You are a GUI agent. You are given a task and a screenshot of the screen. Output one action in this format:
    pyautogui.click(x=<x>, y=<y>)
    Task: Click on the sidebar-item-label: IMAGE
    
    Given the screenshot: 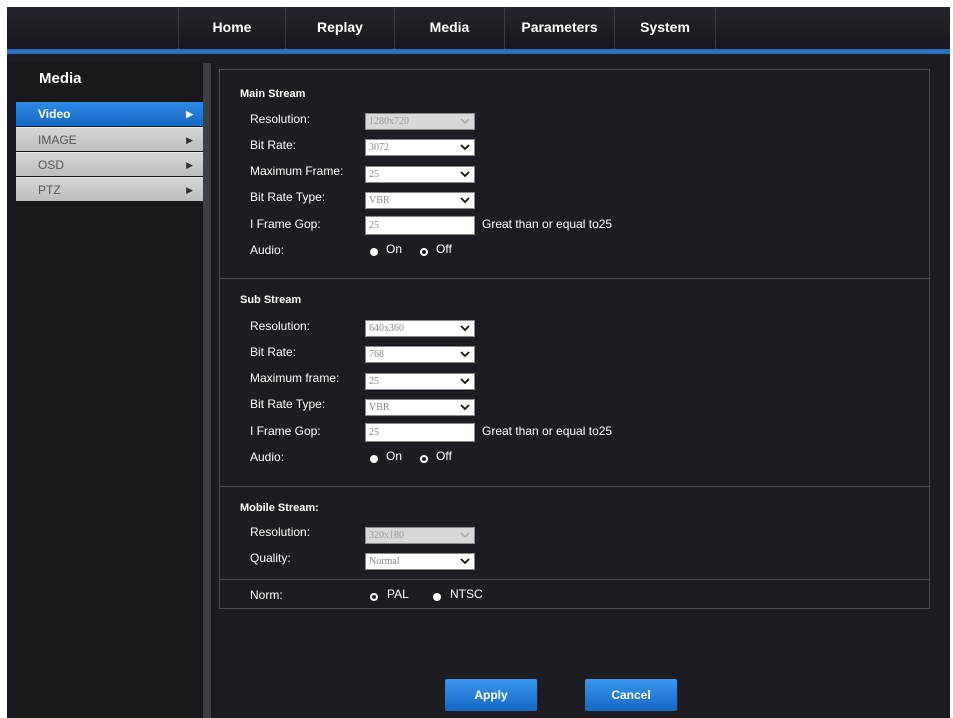 What is the action you would take?
    pyautogui.click(x=57, y=140)
    